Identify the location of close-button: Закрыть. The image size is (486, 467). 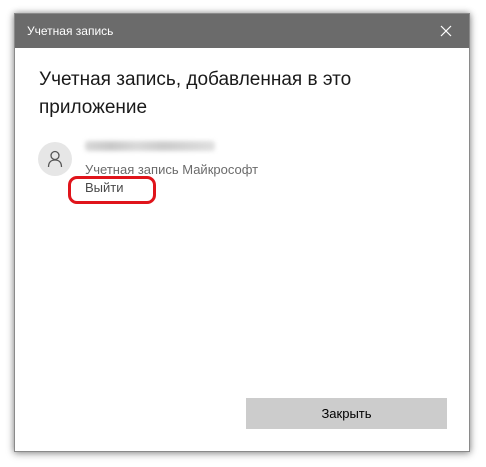
(346, 413).